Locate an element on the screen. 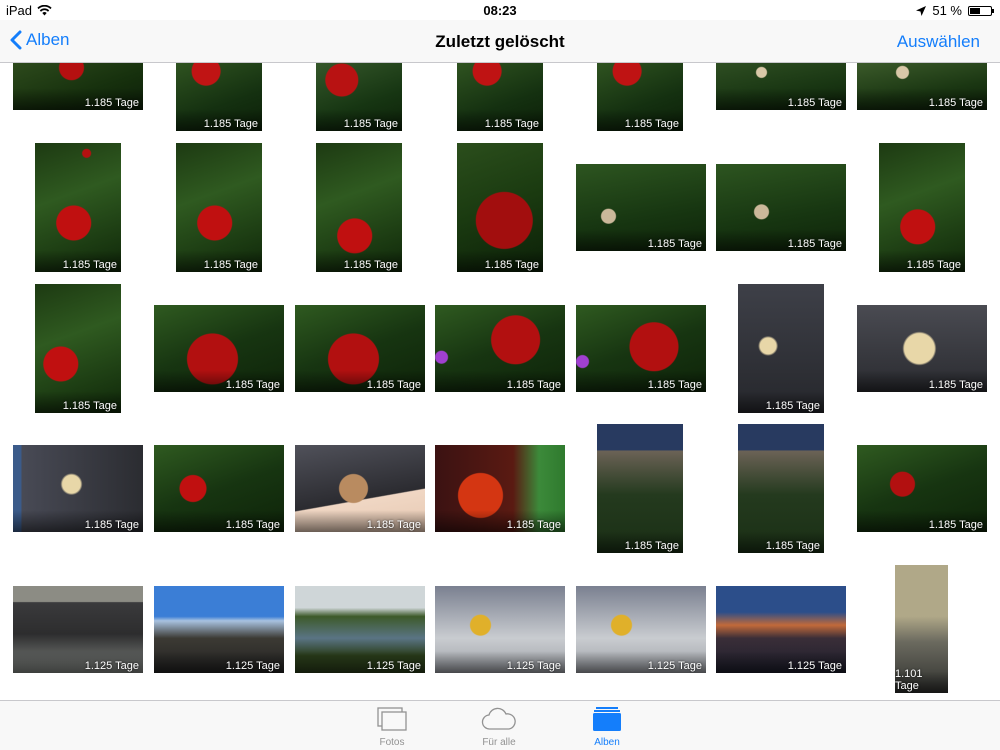 Image resolution: width=1000 pixels, height=750 pixels. location-arrow-icon is located at coordinates (921, 10).